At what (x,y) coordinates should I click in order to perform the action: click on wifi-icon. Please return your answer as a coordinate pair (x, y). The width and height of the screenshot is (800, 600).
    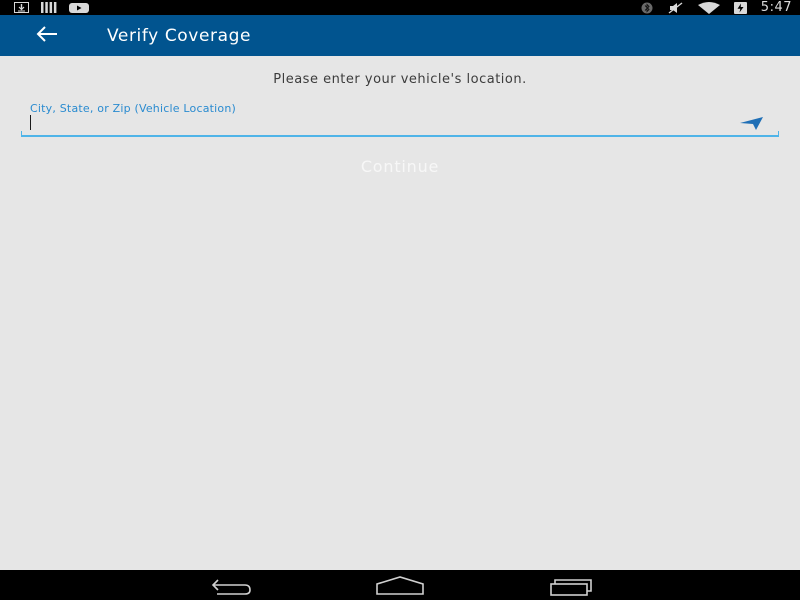
    Looking at the image, I should click on (708, 7).